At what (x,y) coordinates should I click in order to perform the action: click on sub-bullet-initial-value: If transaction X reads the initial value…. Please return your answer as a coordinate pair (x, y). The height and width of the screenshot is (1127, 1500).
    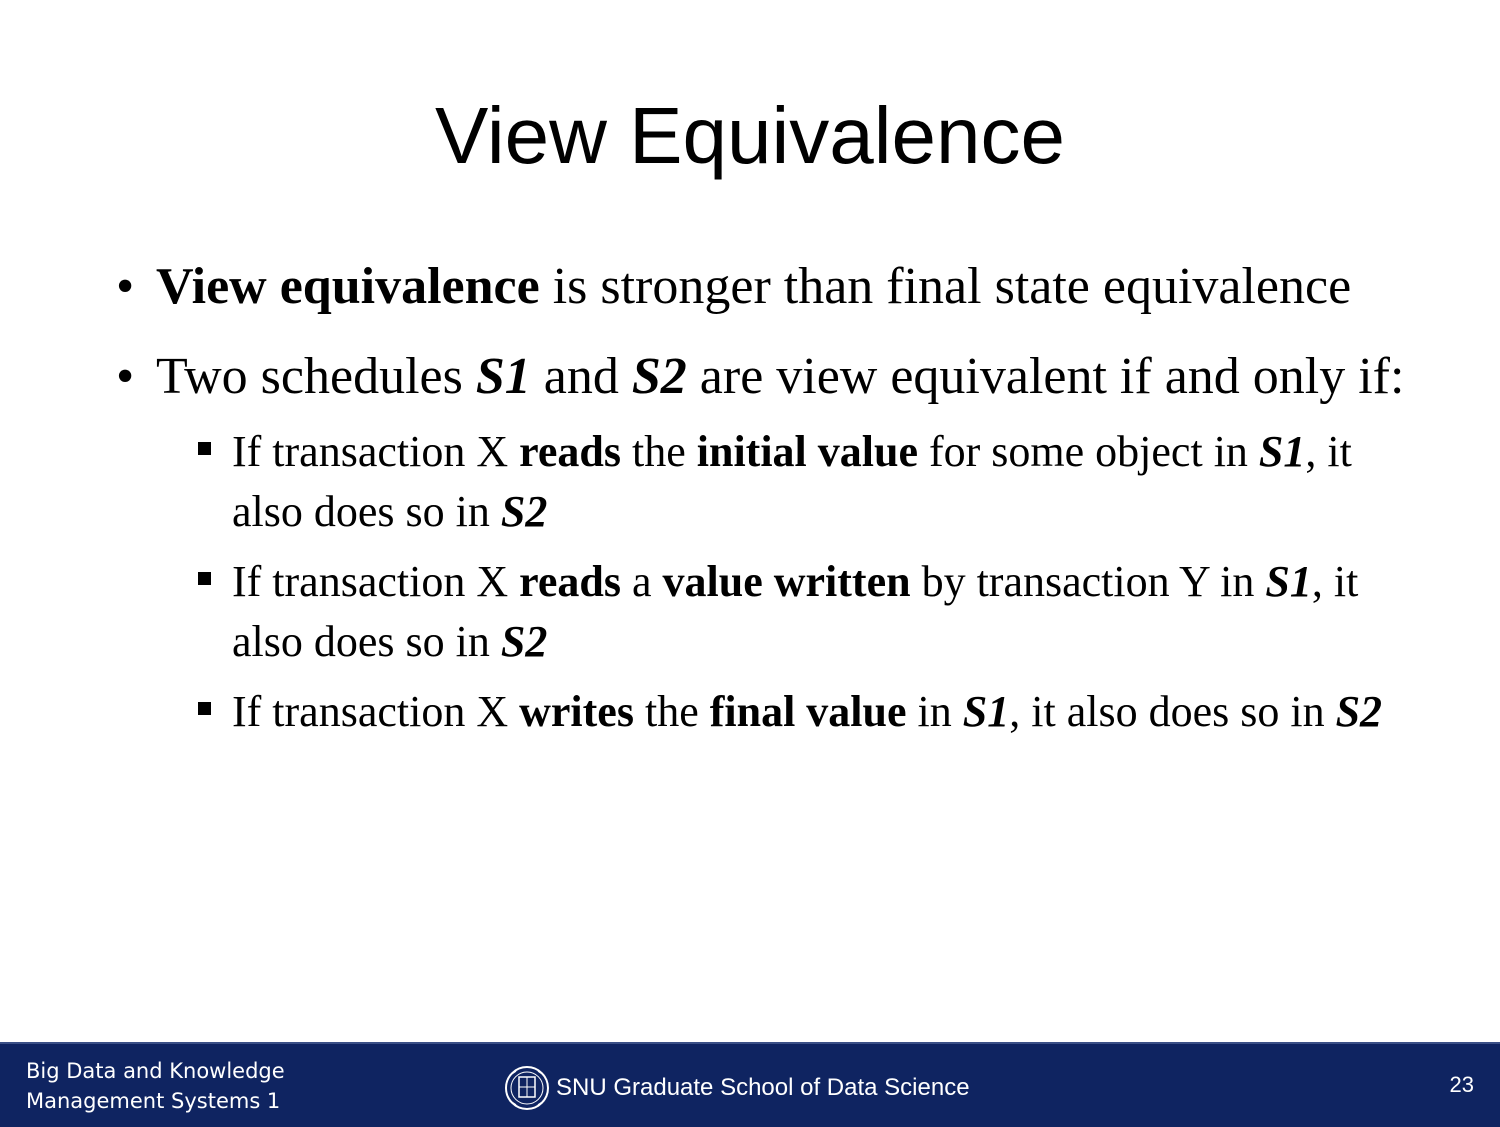
    Looking at the image, I should click on (807, 482).